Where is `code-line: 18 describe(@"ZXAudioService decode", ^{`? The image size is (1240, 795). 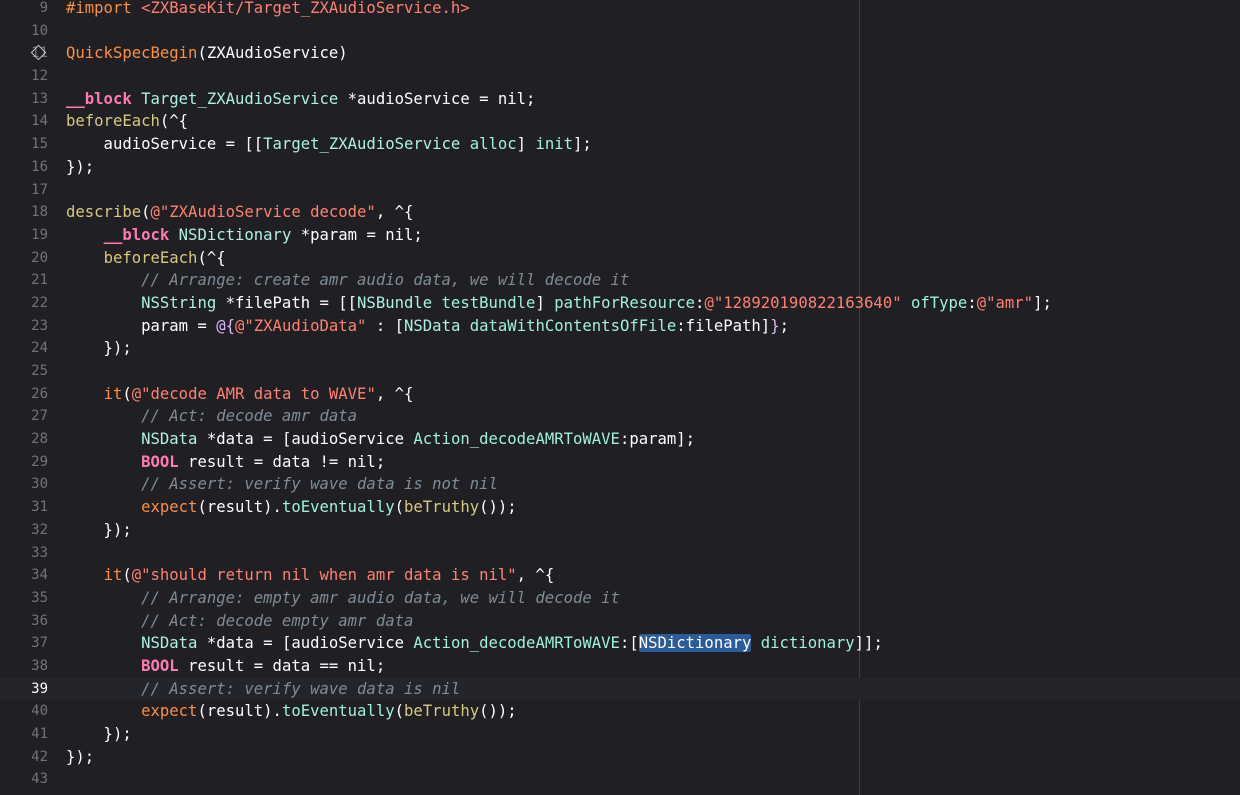 code-line: 18 describe(@"ZXAudioService decode", ^{ is located at coordinates (620, 212).